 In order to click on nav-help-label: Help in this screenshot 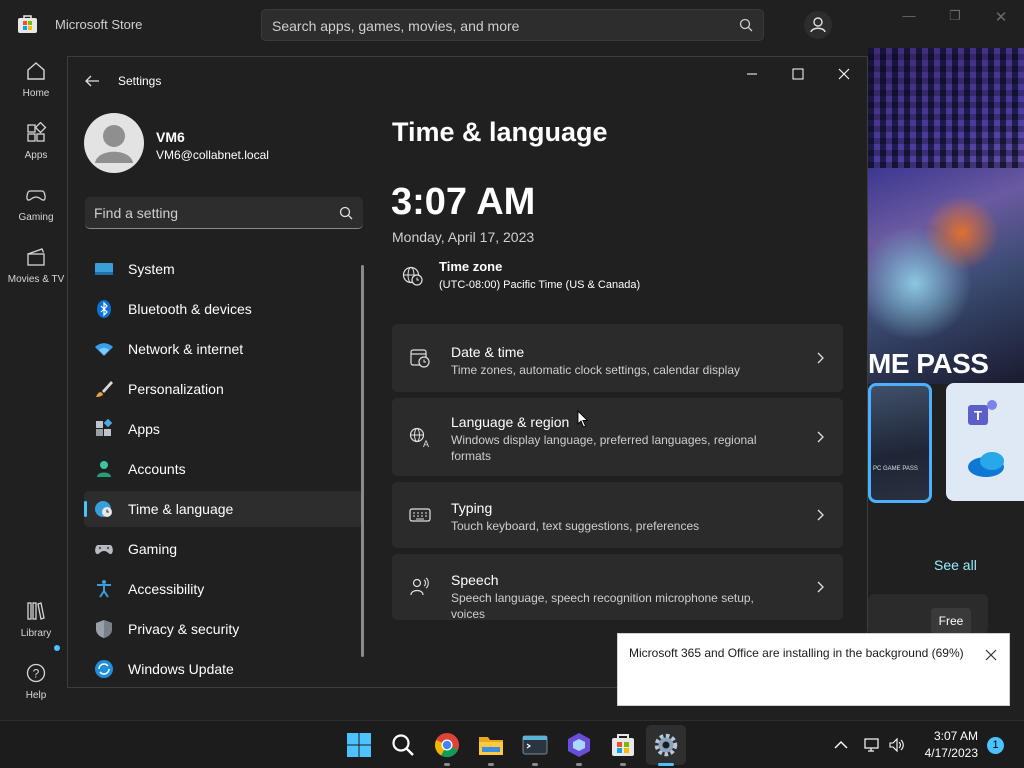, I will do `click(36, 695)`.